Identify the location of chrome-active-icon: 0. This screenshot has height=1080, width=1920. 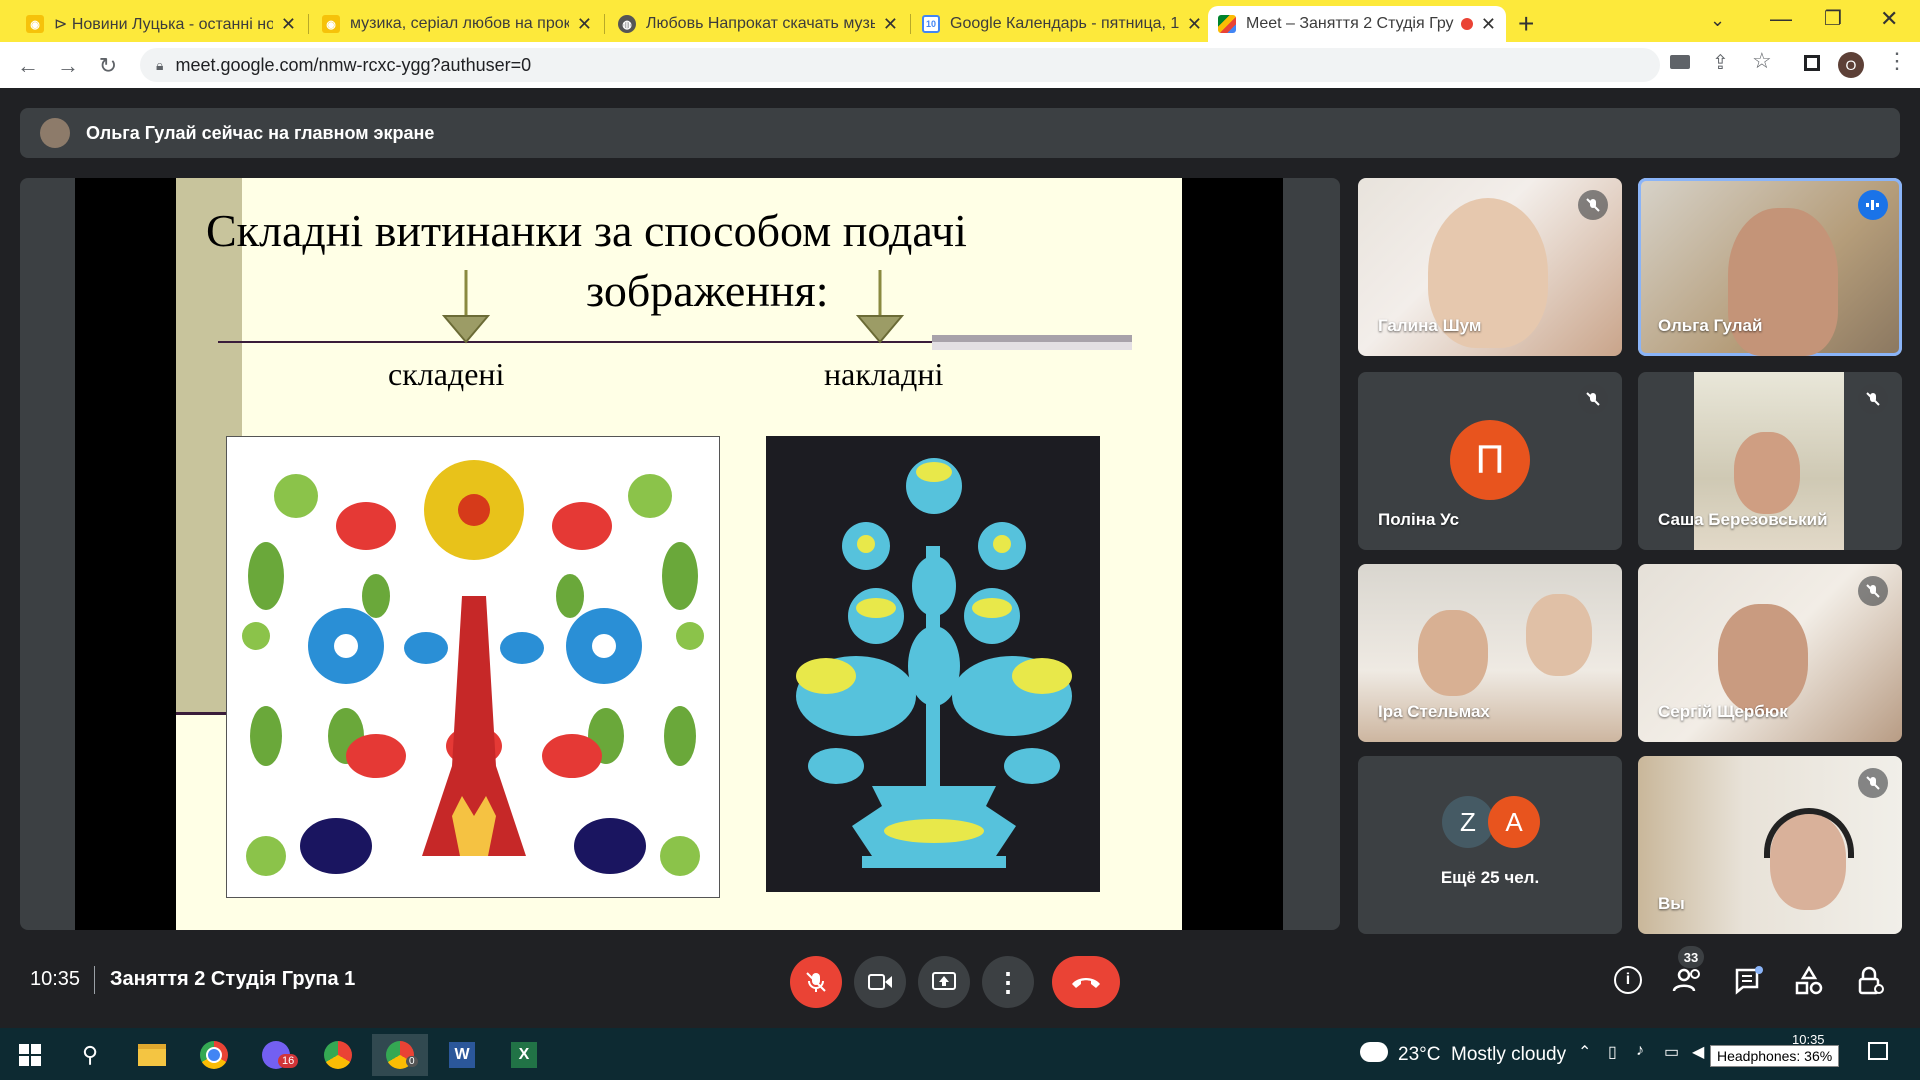
(400, 1055).